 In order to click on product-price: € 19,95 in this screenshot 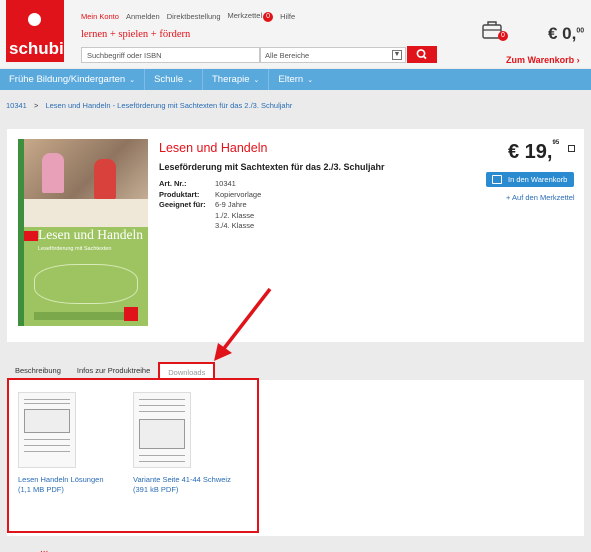, I will do `click(533, 152)`.